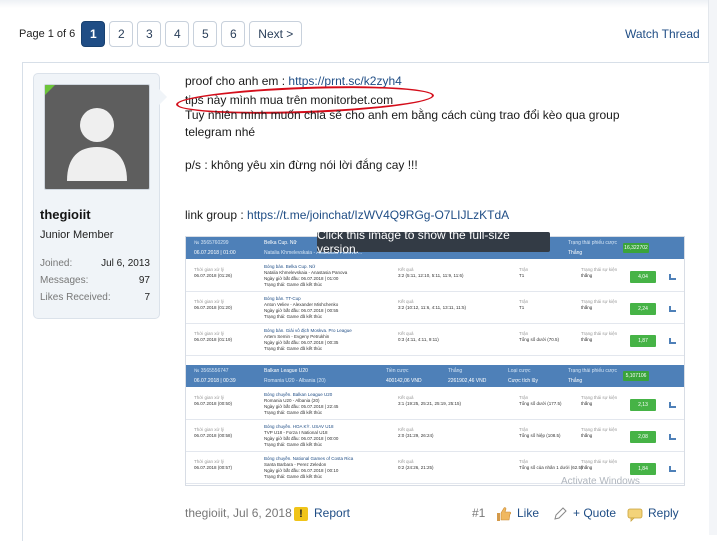 Image resolution: width=717 pixels, height=541 pixels. I want to click on bet-slip-text: 0:3 (4:11, 4:11, 9:11), so click(418, 339).